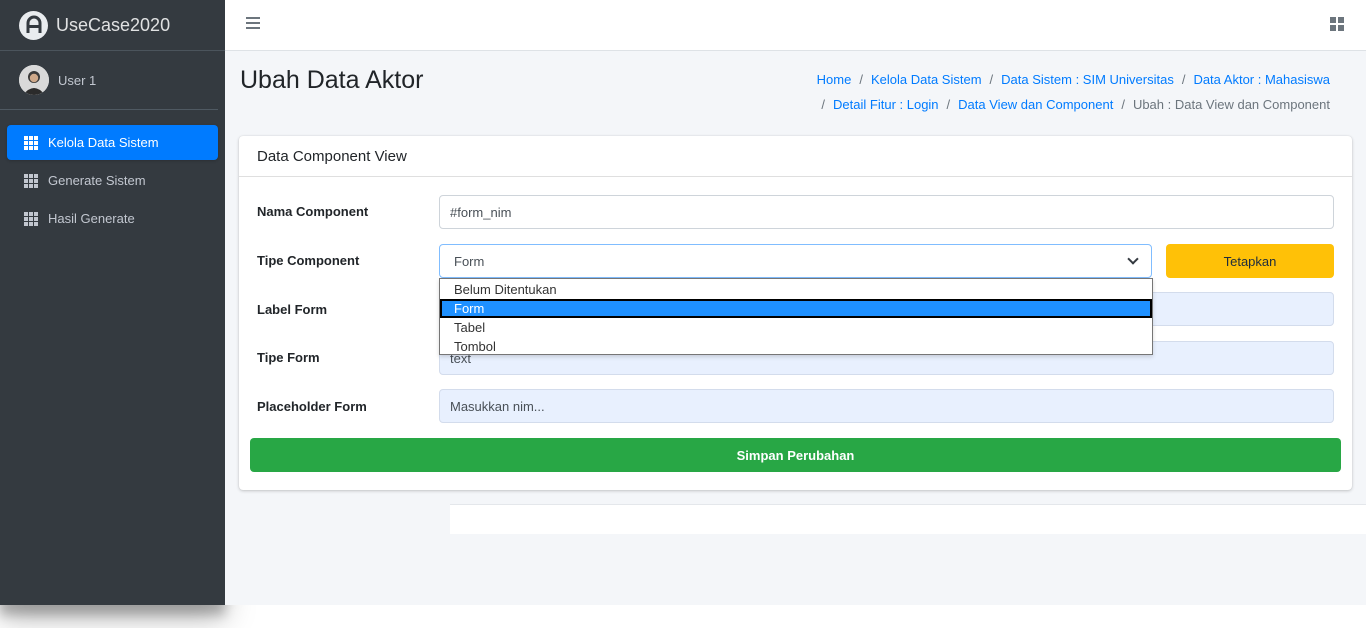 The width and height of the screenshot is (1366, 628). Describe the element at coordinates (796, 327) in the screenshot. I see `dropdown-option-tabel: Tabel` at that location.